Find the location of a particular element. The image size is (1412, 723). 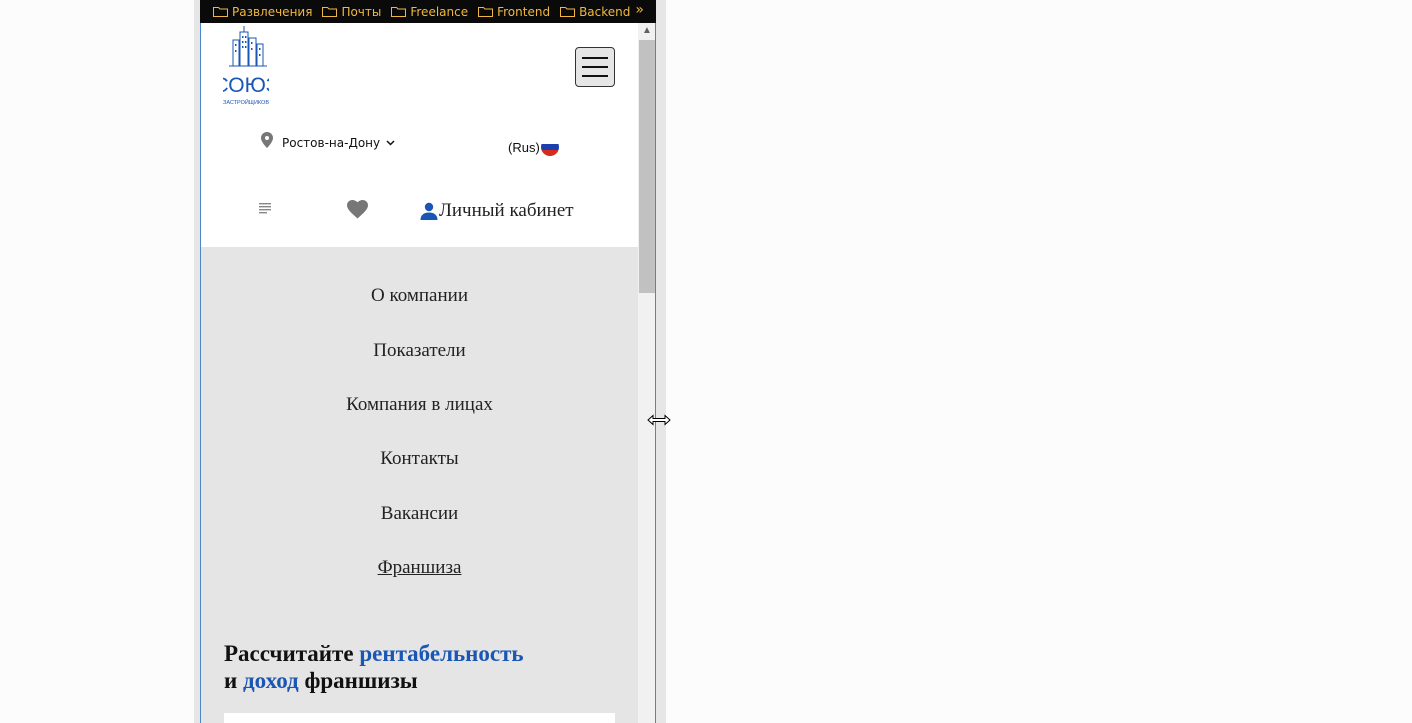

bookmark-label: Почты is located at coordinates (361, 11).